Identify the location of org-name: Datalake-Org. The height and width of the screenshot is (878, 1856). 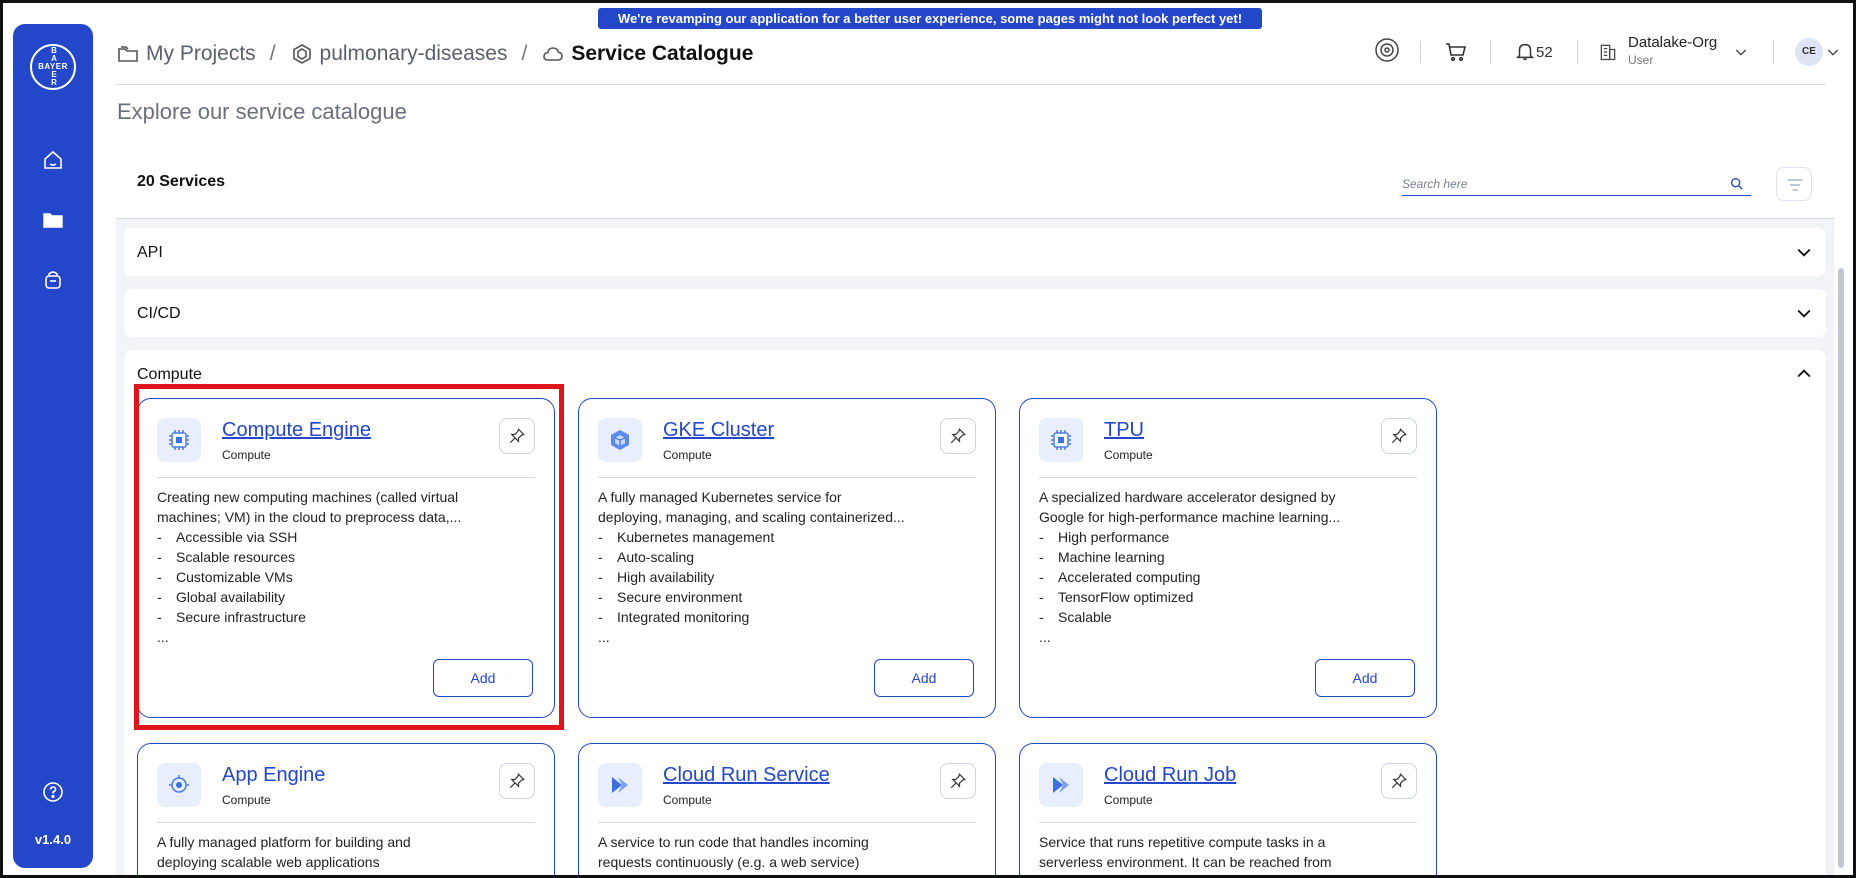
(1672, 42).